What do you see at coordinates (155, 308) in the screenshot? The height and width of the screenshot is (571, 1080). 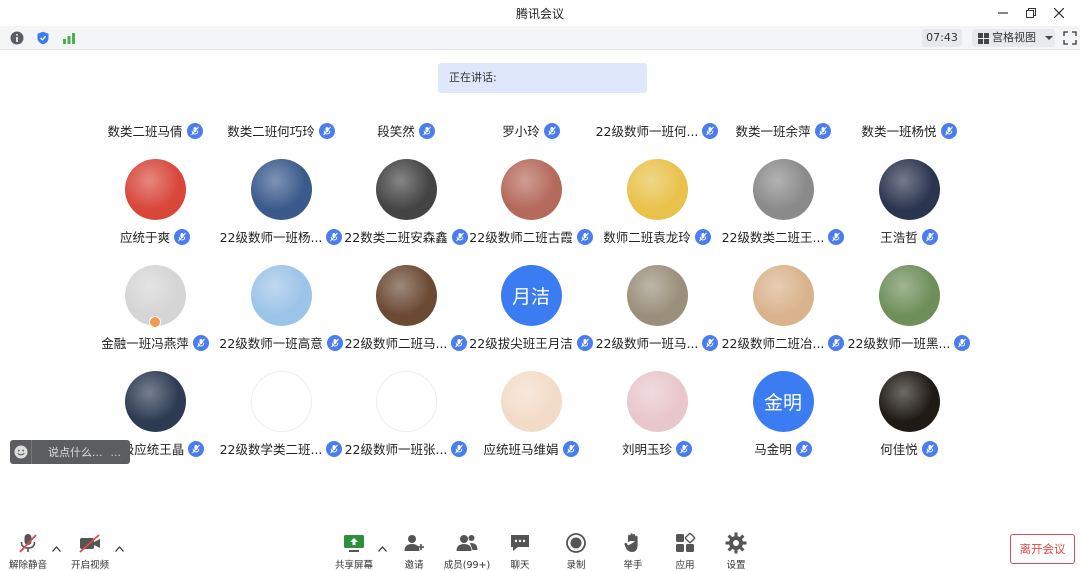 I see `participant-tile: 金融一班冯燕萍` at bounding box center [155, 308].